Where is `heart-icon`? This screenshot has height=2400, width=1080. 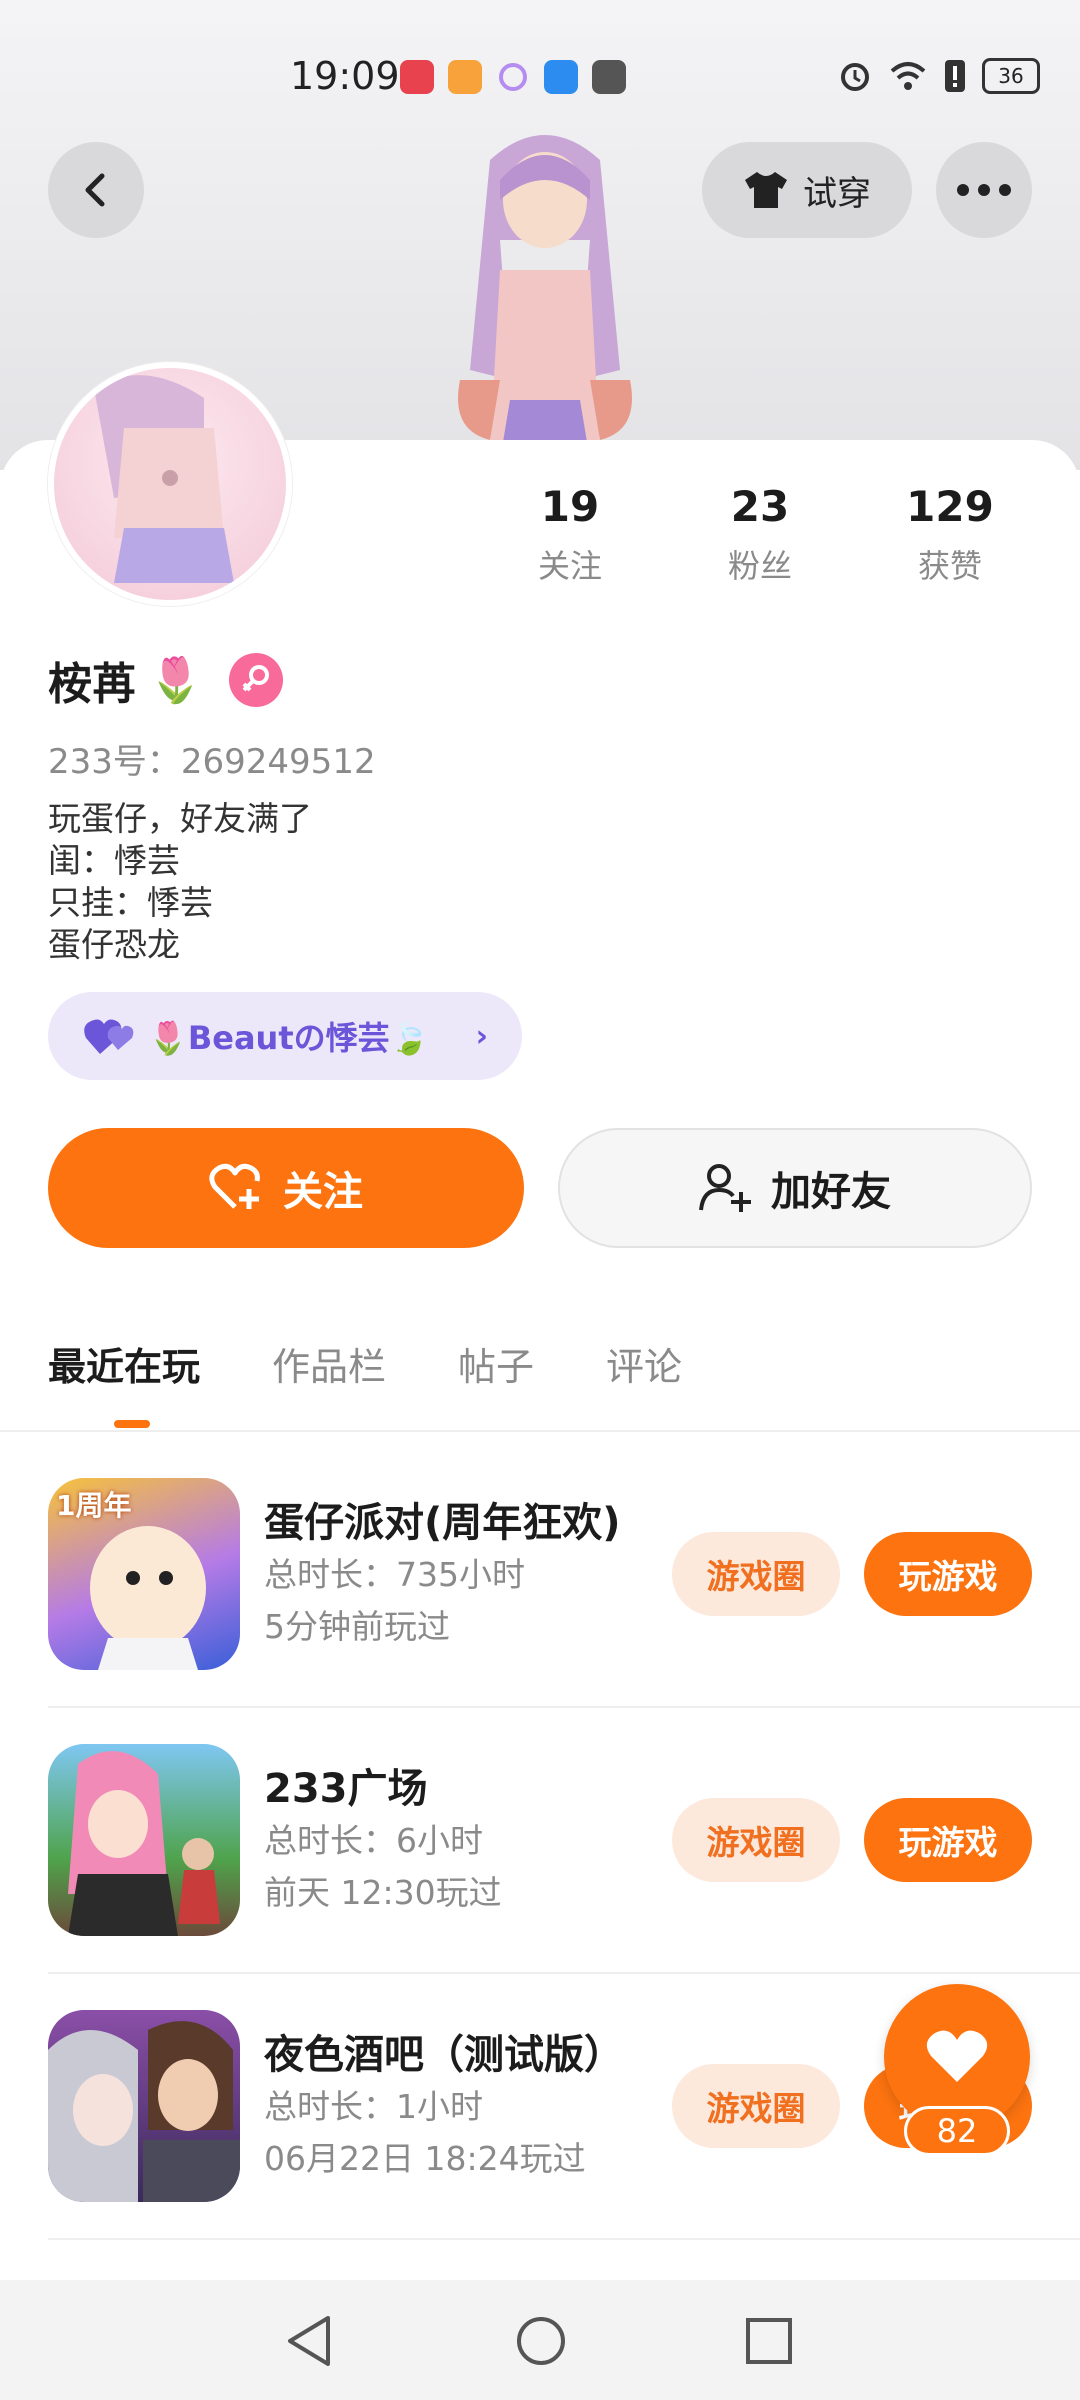 heart-icon is located at coordinates (957, 2056).